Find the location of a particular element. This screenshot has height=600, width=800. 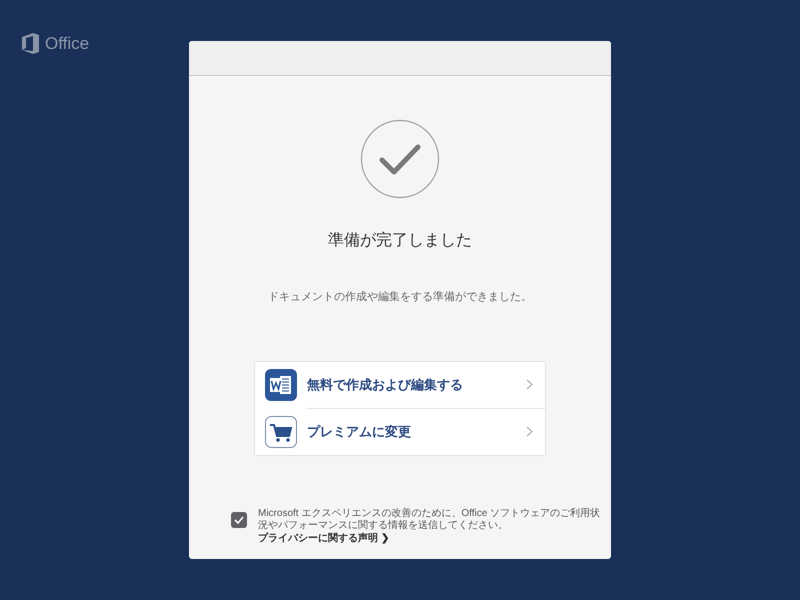

consent-text: Microsoft エクスペリエンスの改善のために、Office ソフトウェアのご利用状況やパフォーマンスに関する情報を送信してください。 is located at coordinates (429, 520).